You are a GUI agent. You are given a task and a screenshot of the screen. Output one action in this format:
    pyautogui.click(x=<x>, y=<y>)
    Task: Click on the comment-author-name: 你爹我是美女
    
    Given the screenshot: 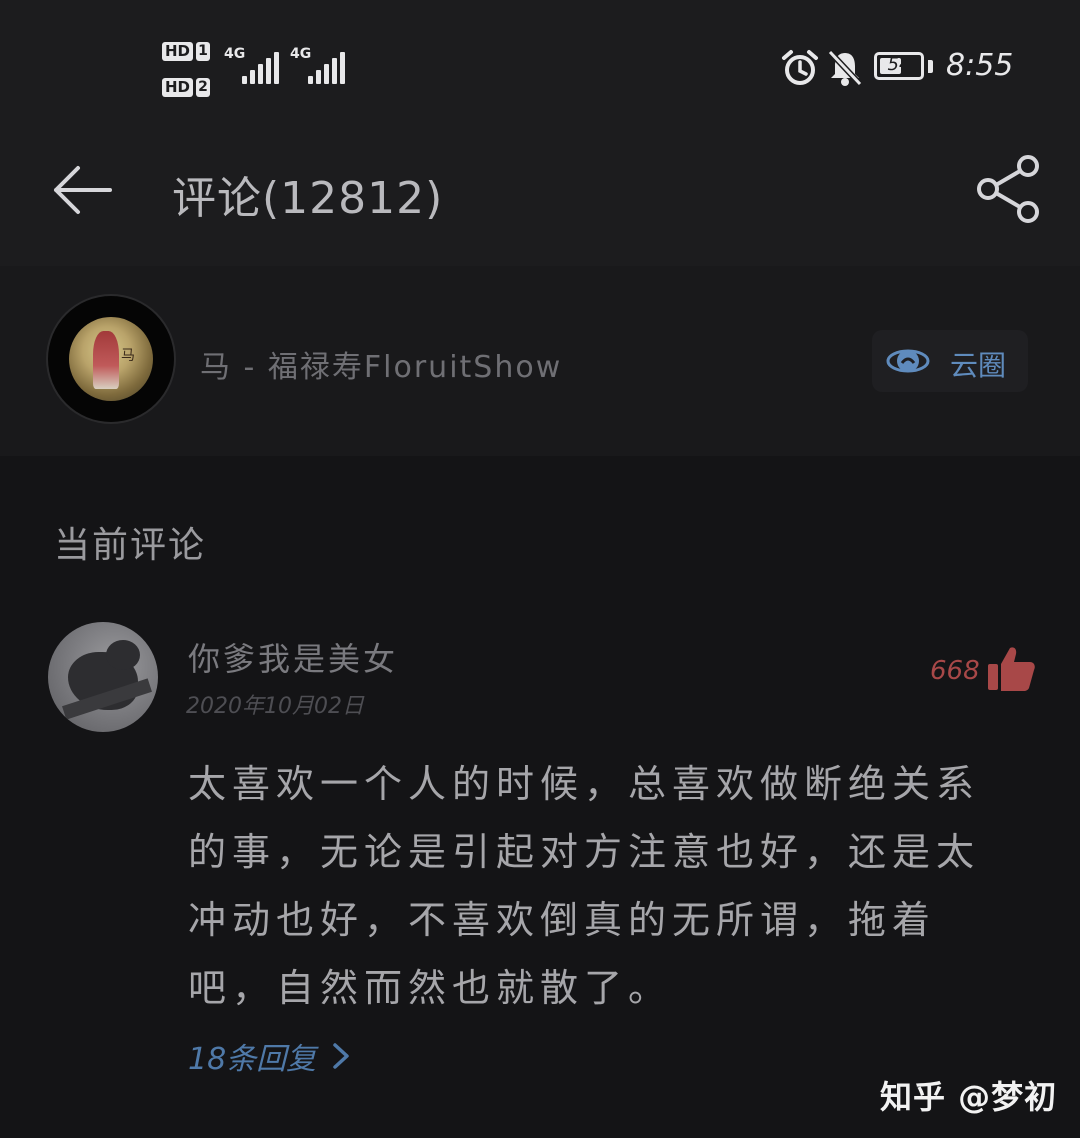 What is the action you would take?
    pyautogui.click(x=293, y=657)
    